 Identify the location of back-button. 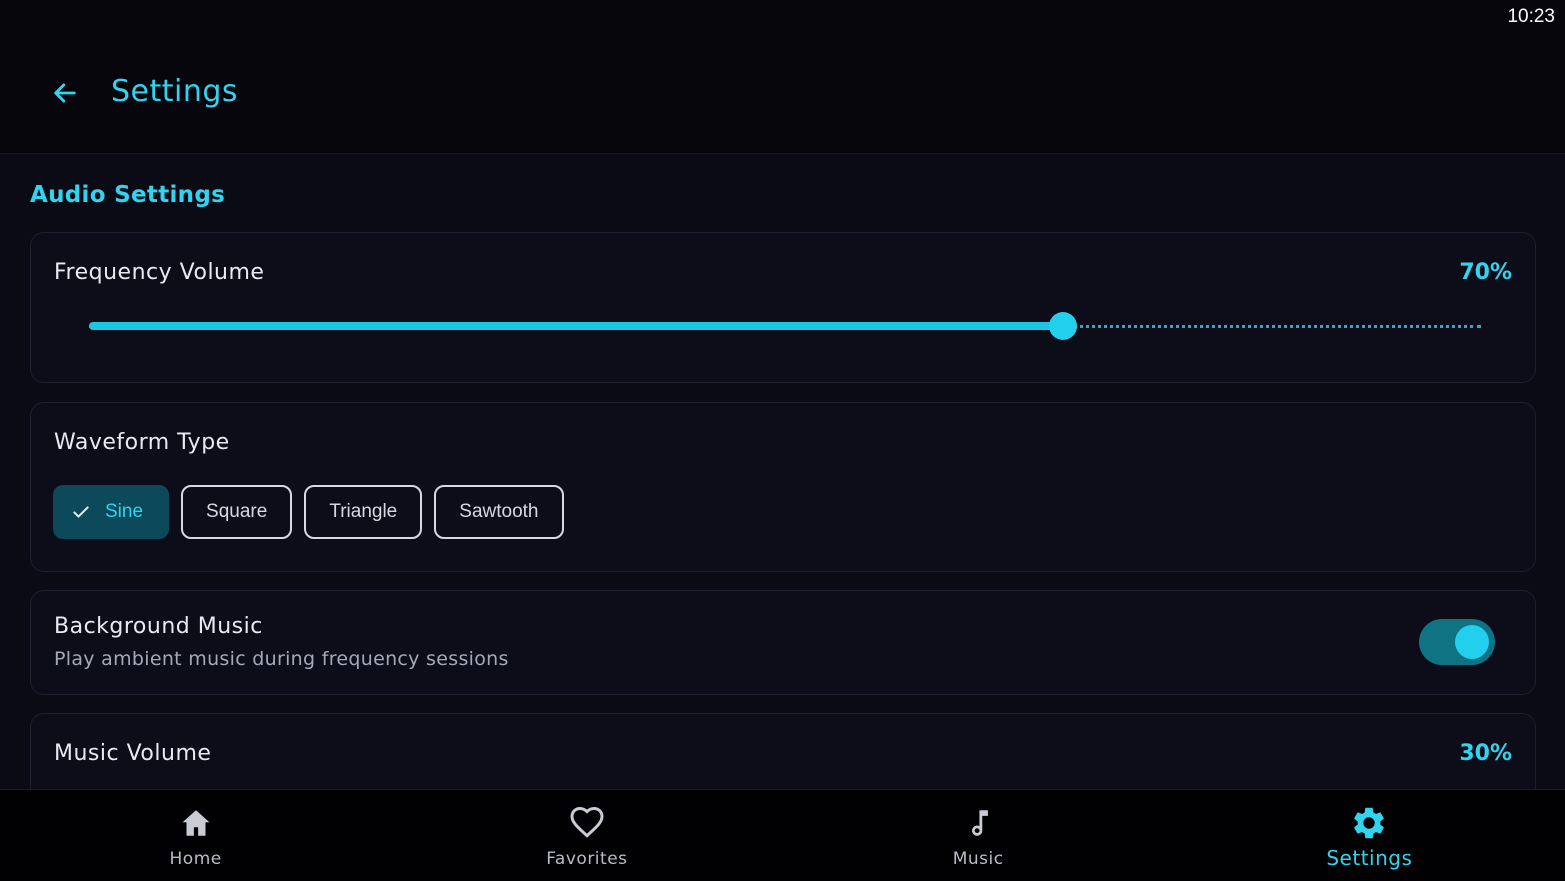
(65, 95).